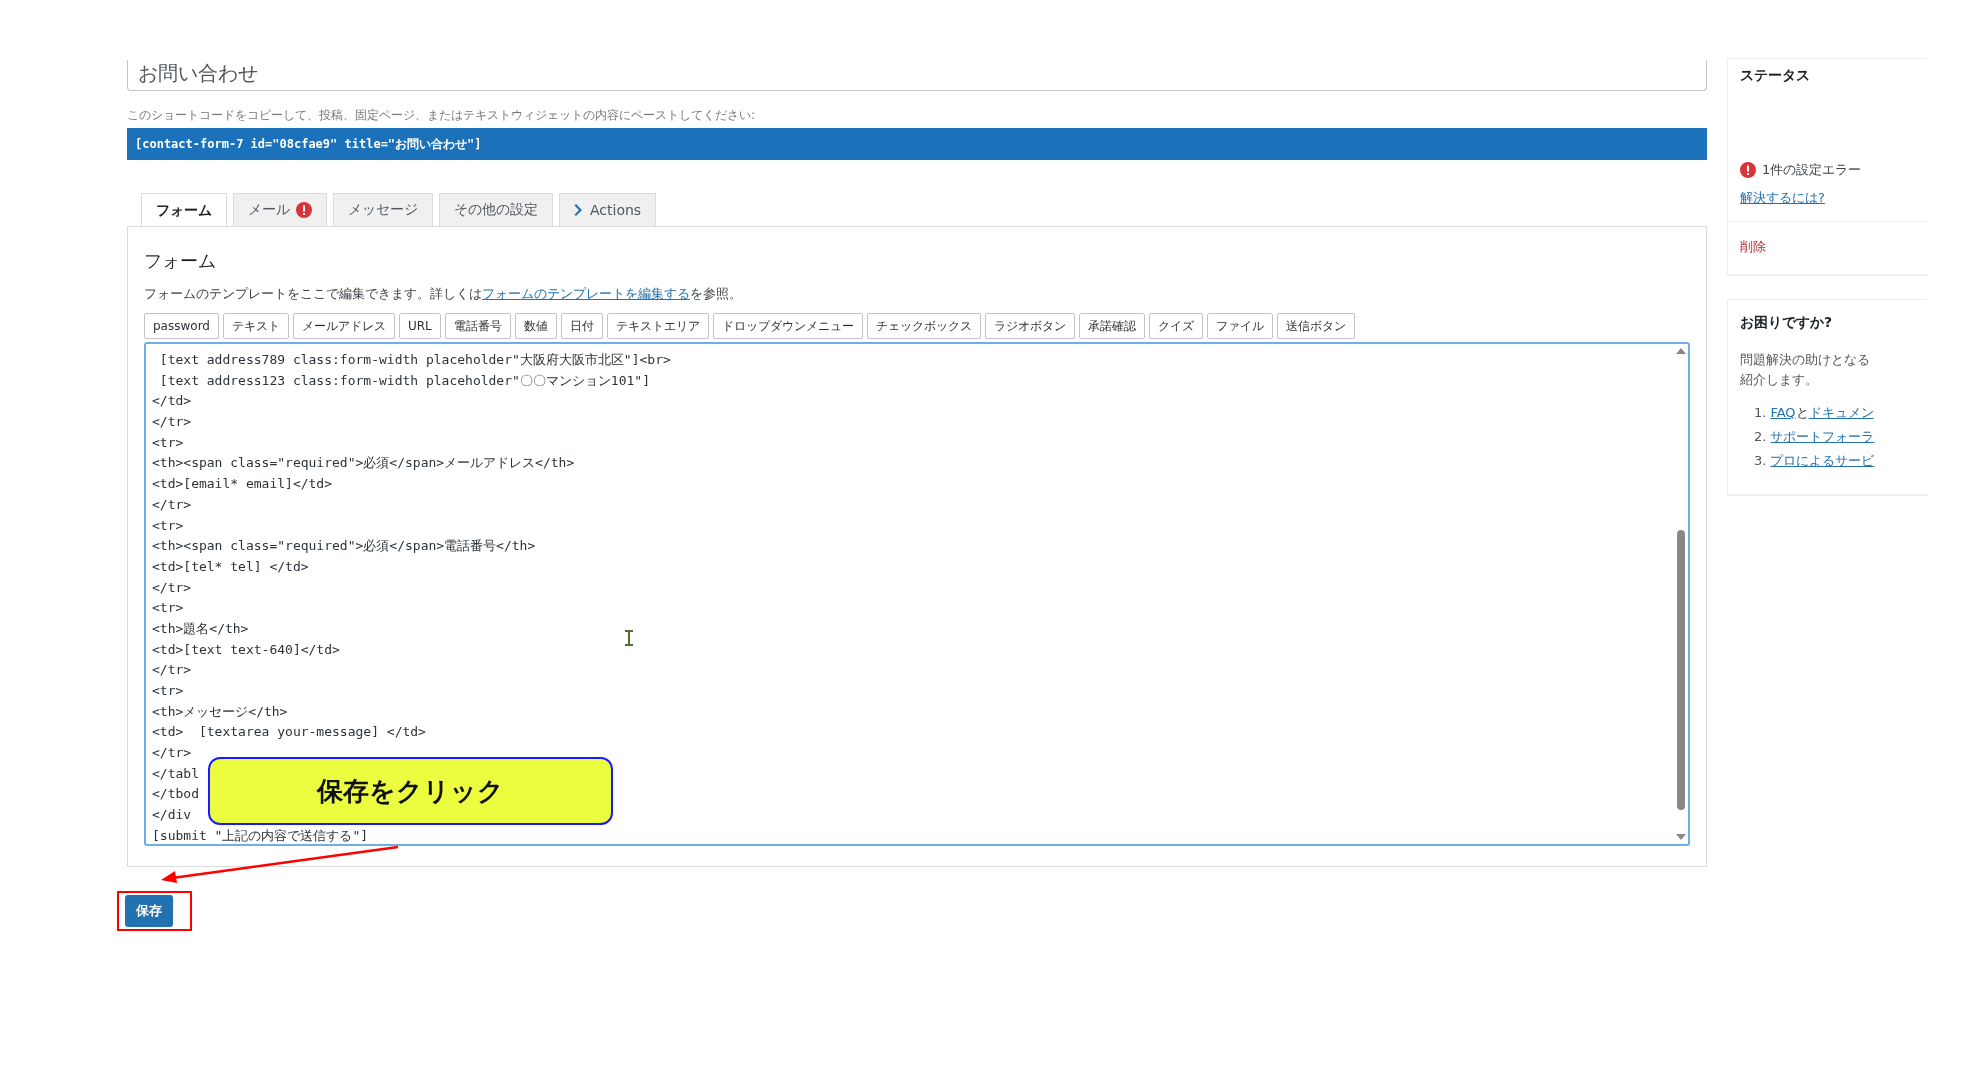 The height and width of the screenshot is (1080, 1980). Describe the element at coordinates (1802, 412) in the screenshot. I see `help-text: と` at that location.